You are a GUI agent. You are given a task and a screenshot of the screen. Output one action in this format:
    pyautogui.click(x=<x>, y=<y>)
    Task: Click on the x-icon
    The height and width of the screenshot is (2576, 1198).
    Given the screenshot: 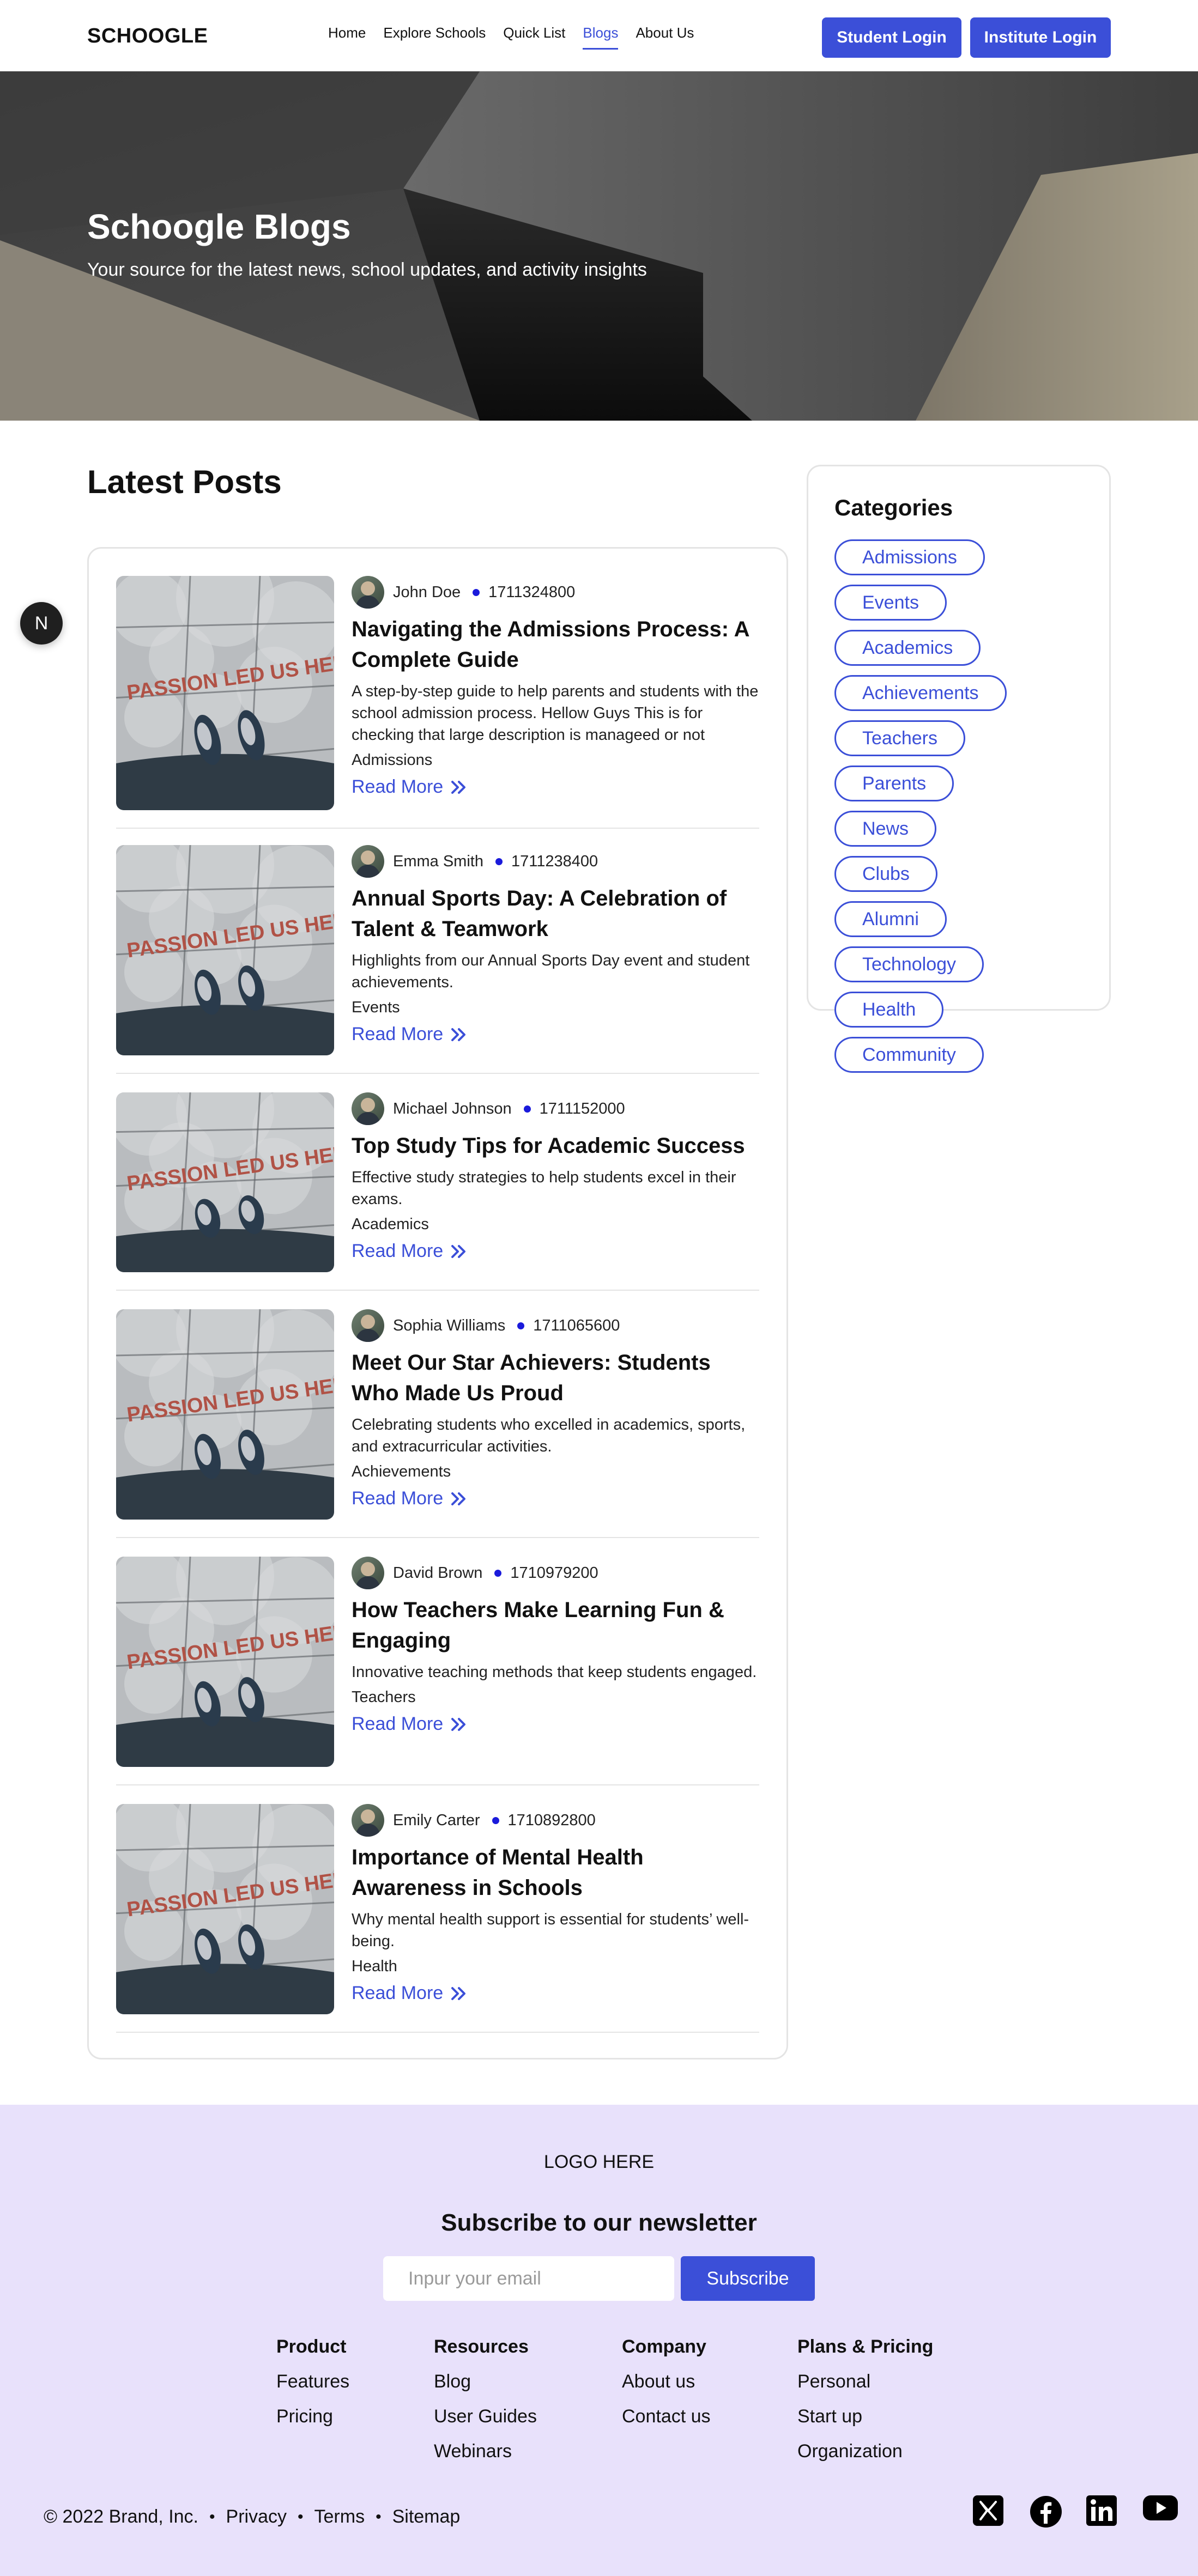 What is the action you would take?
    pyautogui.click(x=990, y=2513)
    